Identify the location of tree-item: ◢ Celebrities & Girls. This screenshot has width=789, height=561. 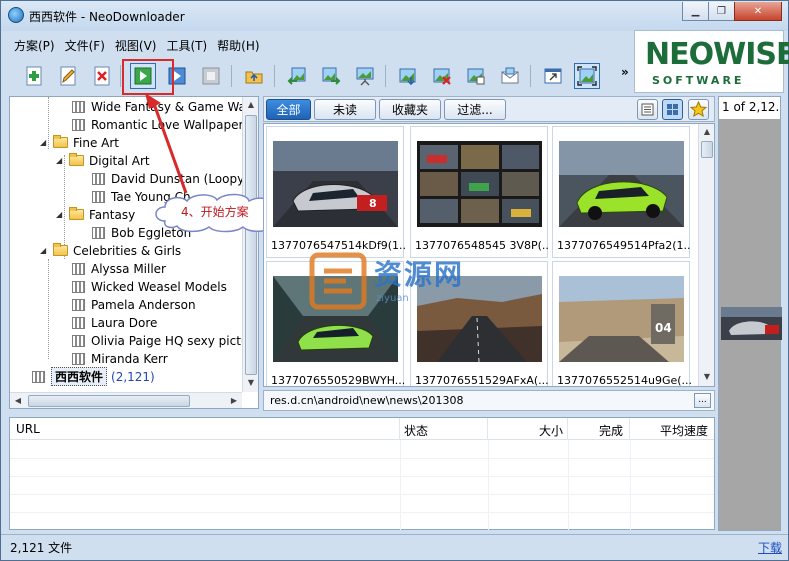
(110, 250).